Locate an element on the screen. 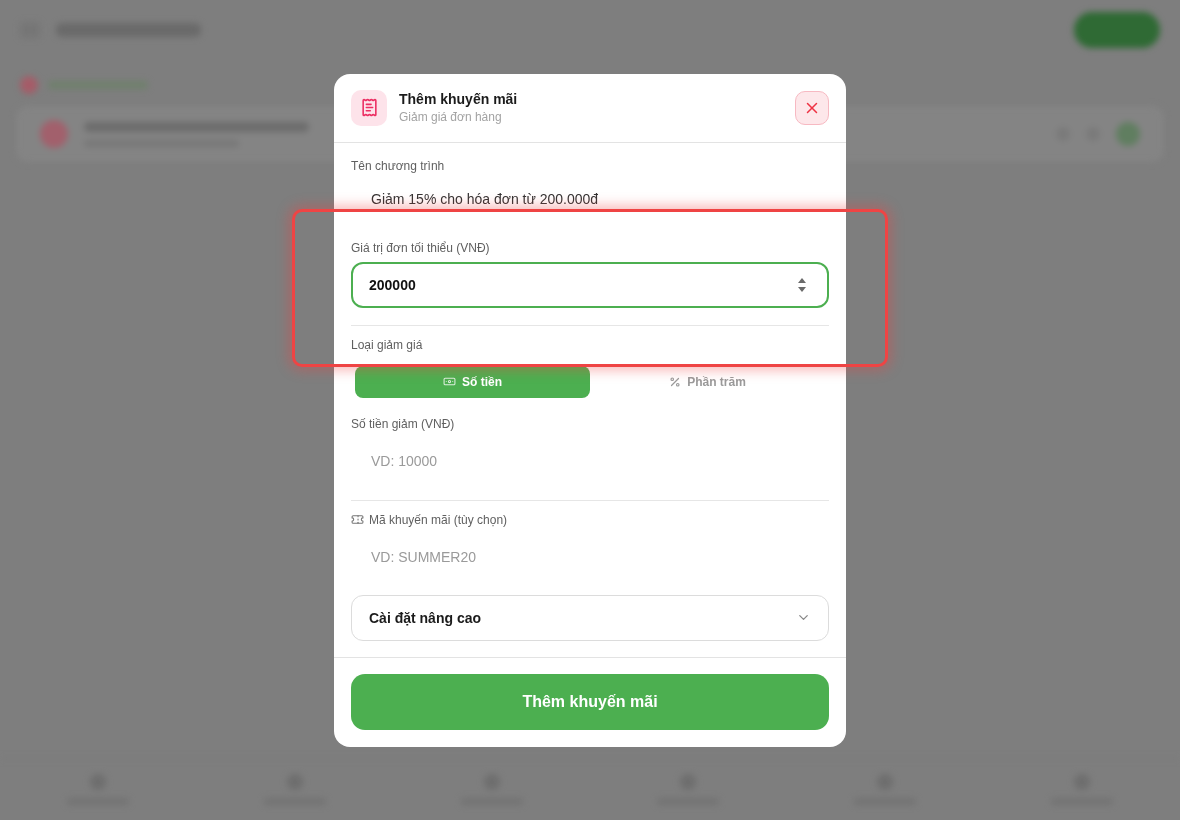 The image size is (1180, 820). dialog-subtitle: Giảm giá đơn hàng is located at coordinates (450, 117).